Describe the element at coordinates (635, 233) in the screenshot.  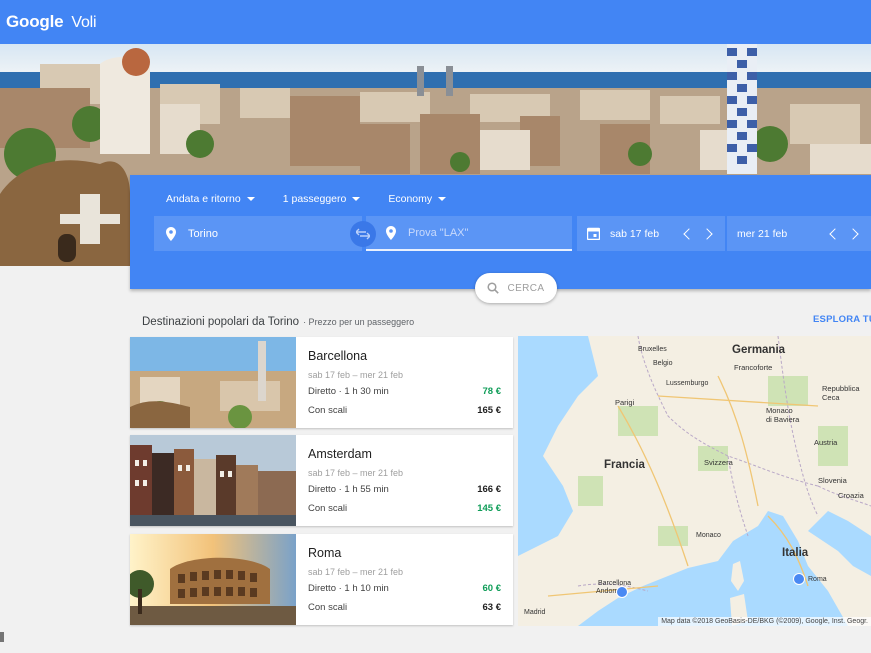
I see `departure-date-value: sab 17 feb` at that location.